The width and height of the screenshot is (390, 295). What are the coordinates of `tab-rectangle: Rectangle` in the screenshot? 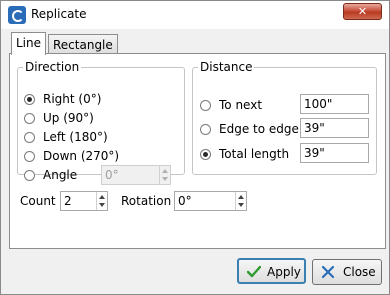 It's located at (83, 44).